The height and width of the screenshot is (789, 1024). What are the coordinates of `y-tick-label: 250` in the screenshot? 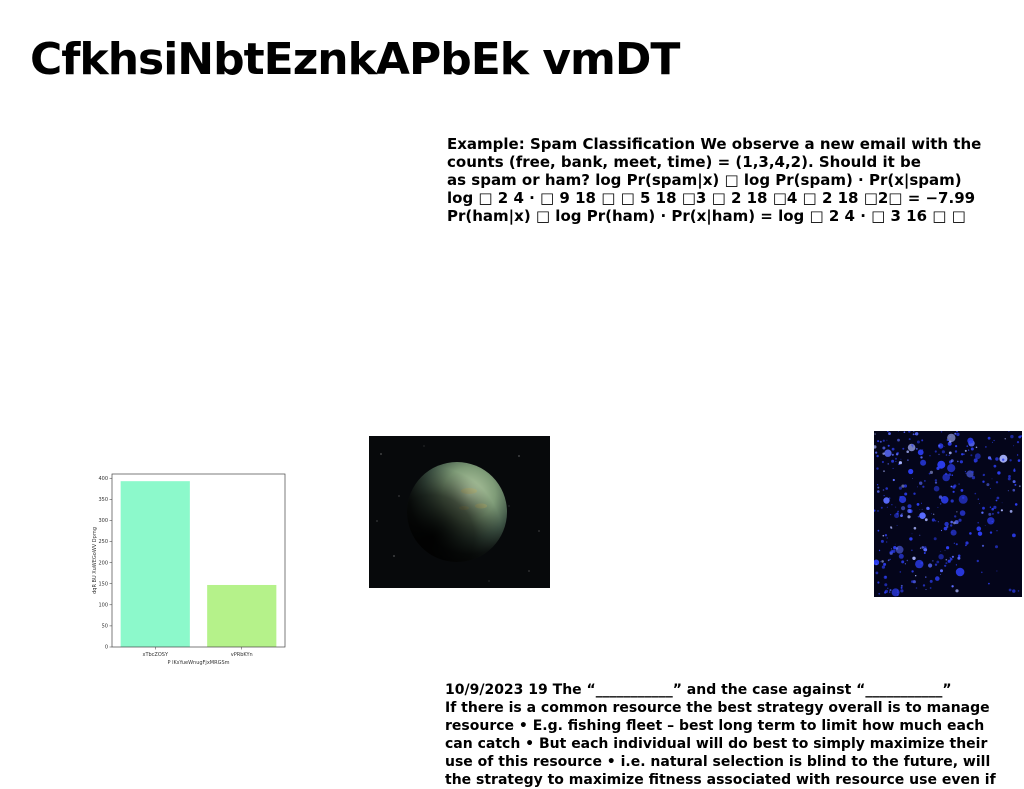 It's located at (103, 542).